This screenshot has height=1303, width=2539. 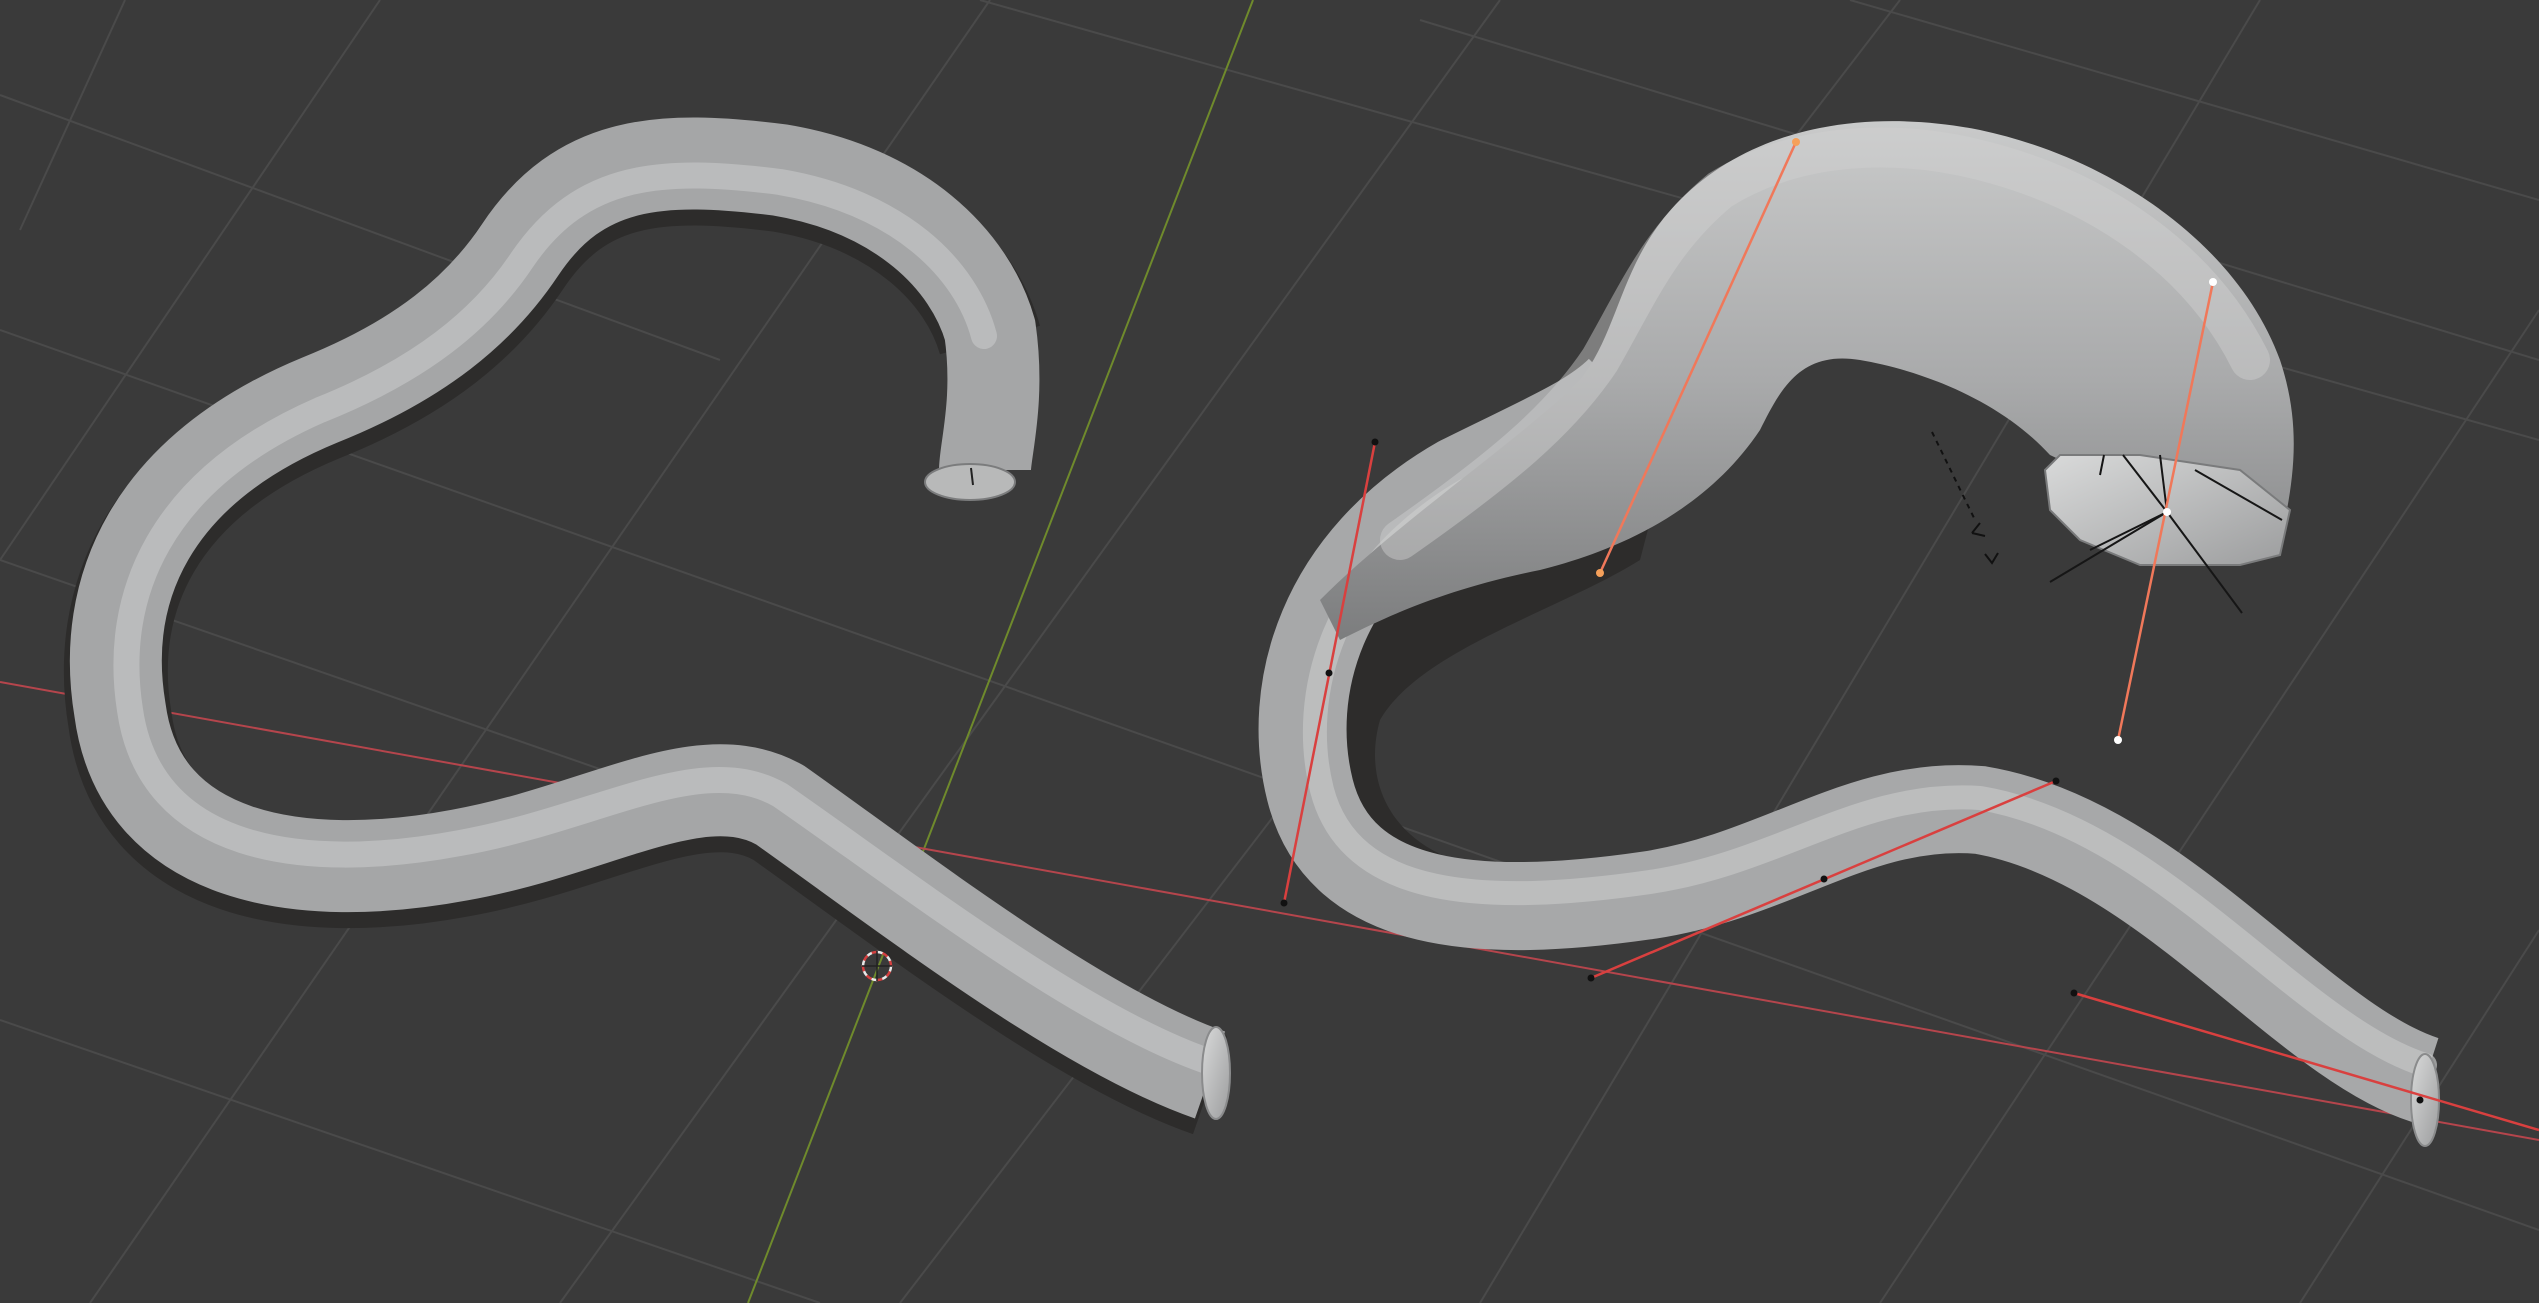 I want to click on tube-start-cap, so click(x=970, y=482).